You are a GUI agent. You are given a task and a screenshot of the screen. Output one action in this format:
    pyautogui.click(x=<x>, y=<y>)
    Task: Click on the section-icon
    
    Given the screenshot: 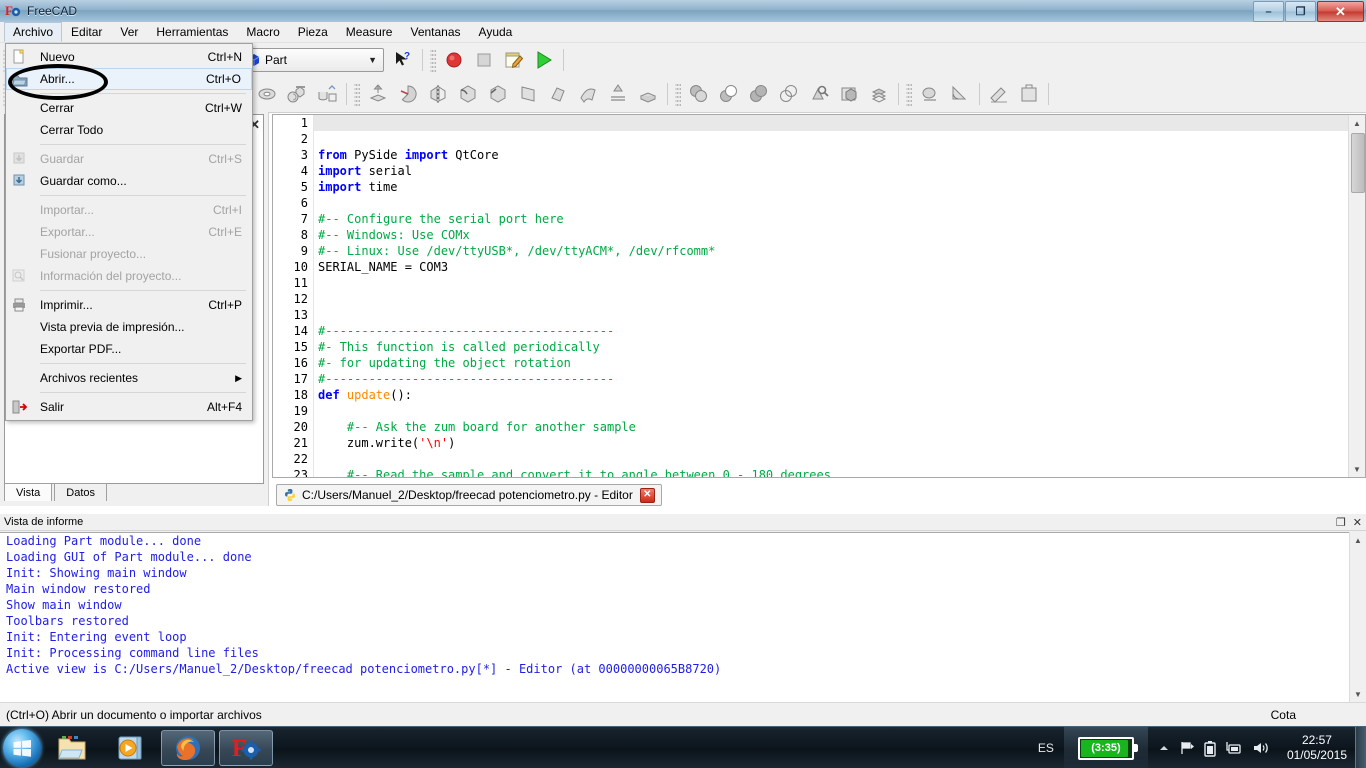 What is the action you would take?
    pyautogui.click(x=618, y=94)
    